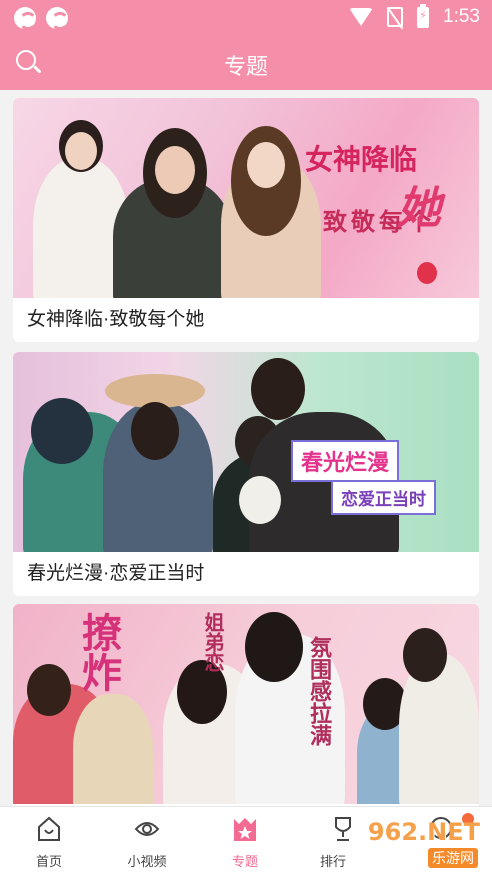  What do you see at coordinates (345, 461) in the screenshot?
I see `banner-title: 春光烂漫` at bounding box center [345, 461].